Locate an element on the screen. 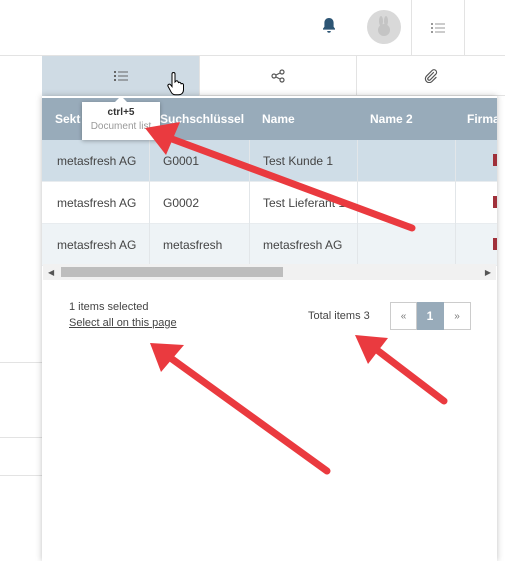 Image resolution: width=505 pixels, height=561 pixels. cell-name: metasfresh AG is located at coordinates (304, 245).